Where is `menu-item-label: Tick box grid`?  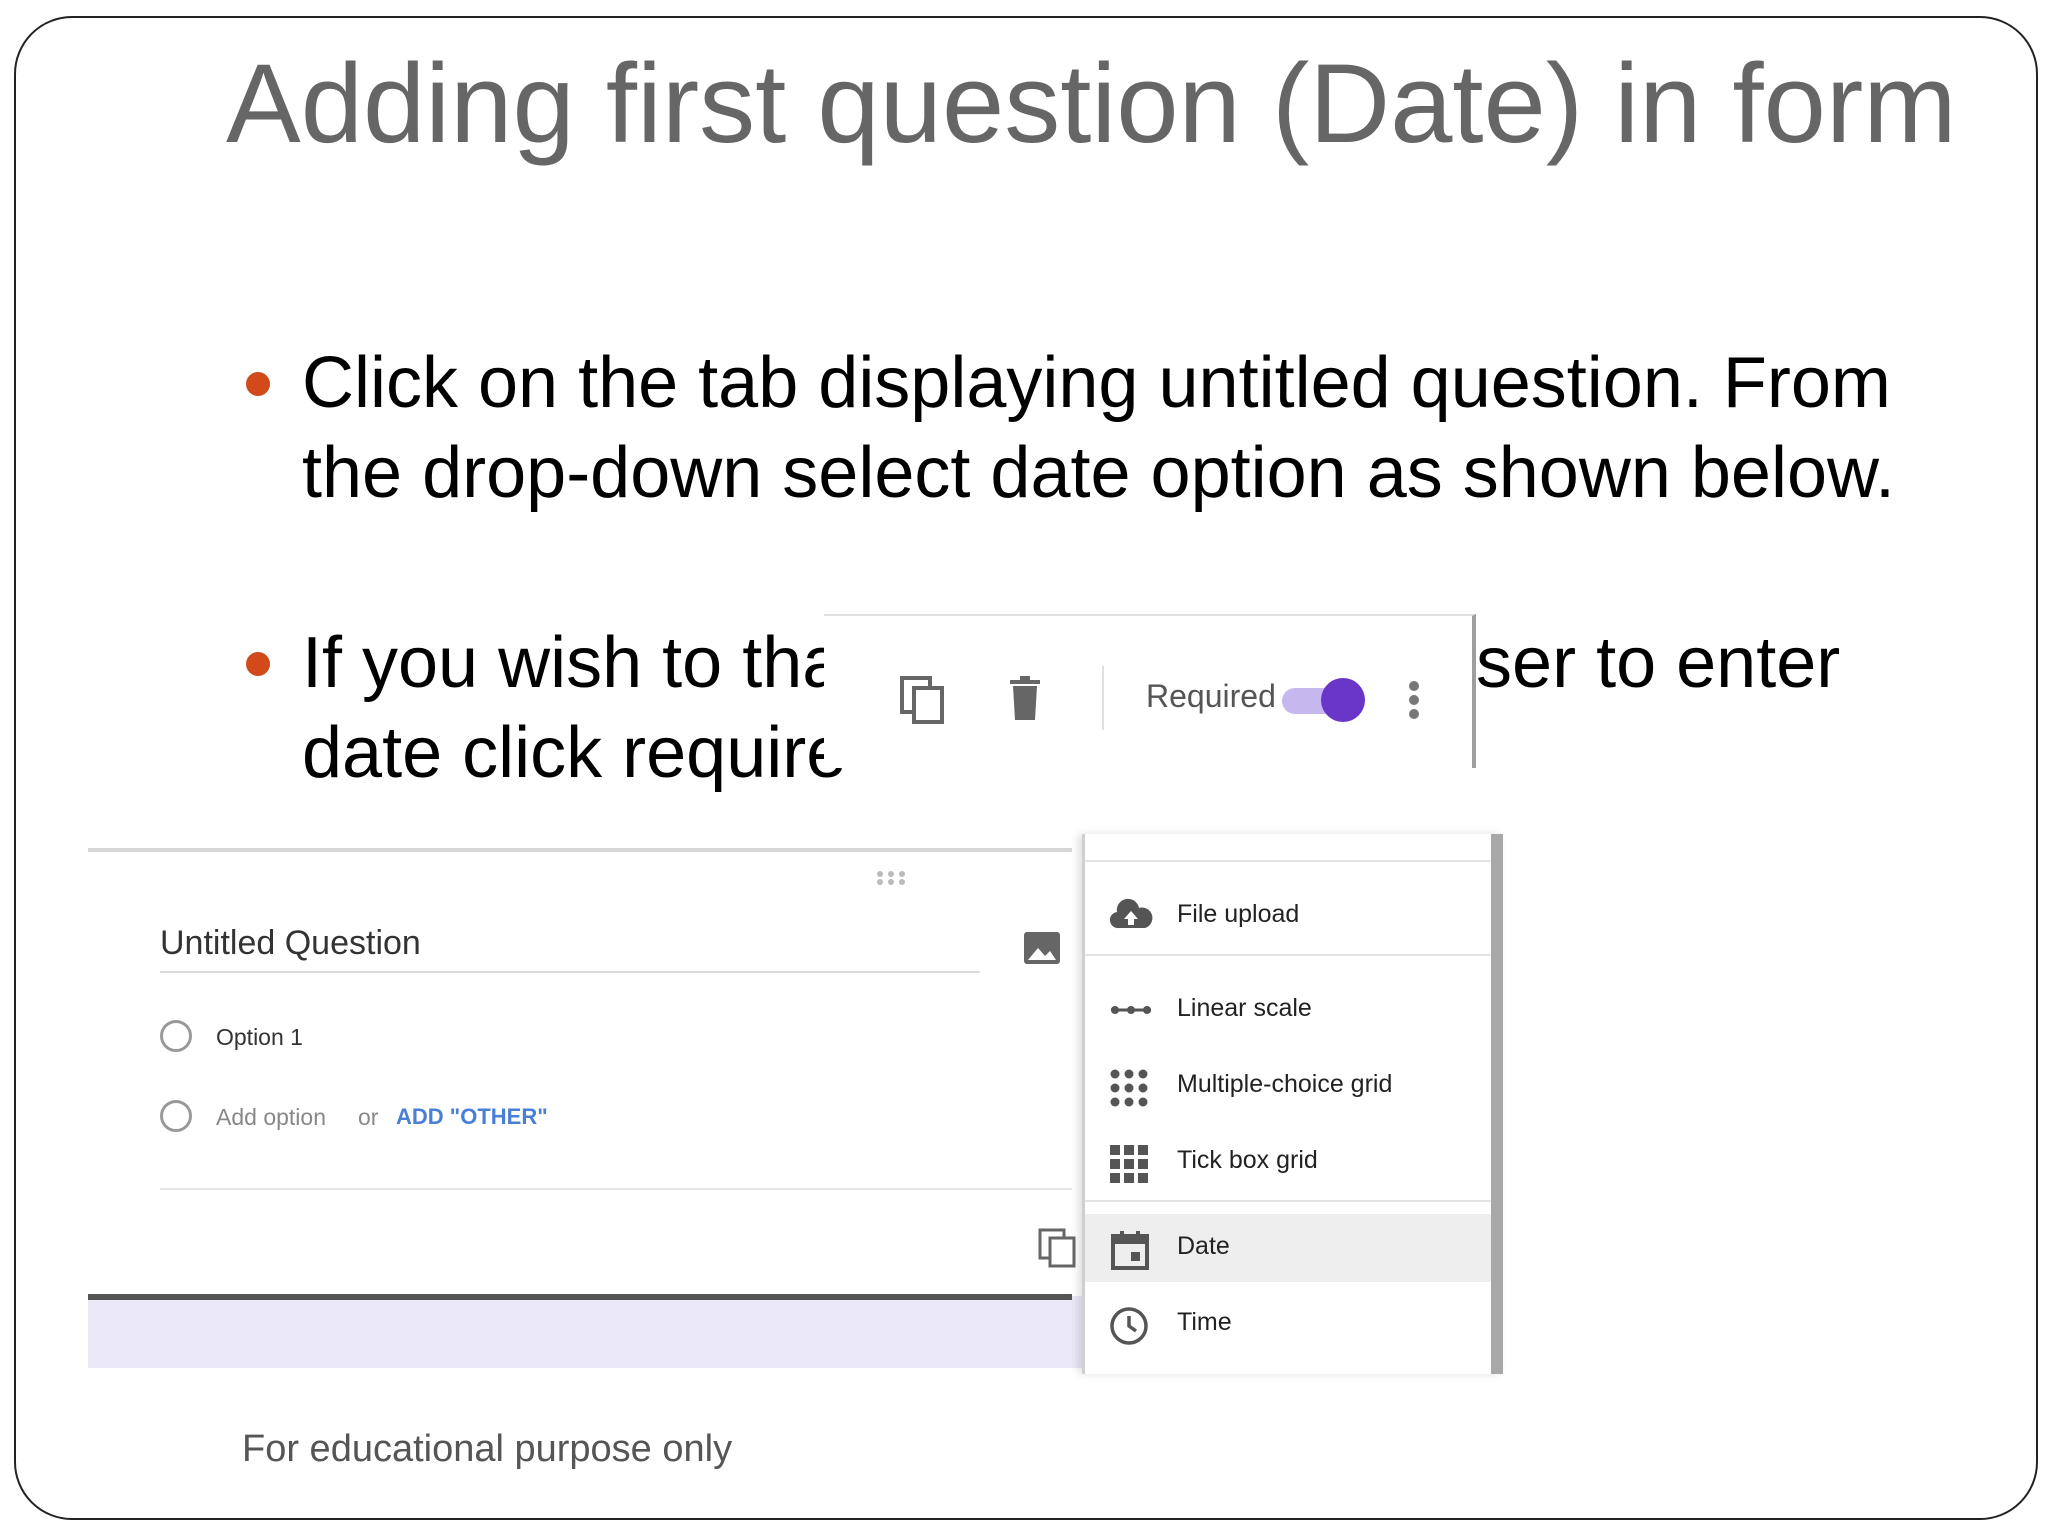 menu-item-label: Tick box grid is located at coordinates (1247, 1160).